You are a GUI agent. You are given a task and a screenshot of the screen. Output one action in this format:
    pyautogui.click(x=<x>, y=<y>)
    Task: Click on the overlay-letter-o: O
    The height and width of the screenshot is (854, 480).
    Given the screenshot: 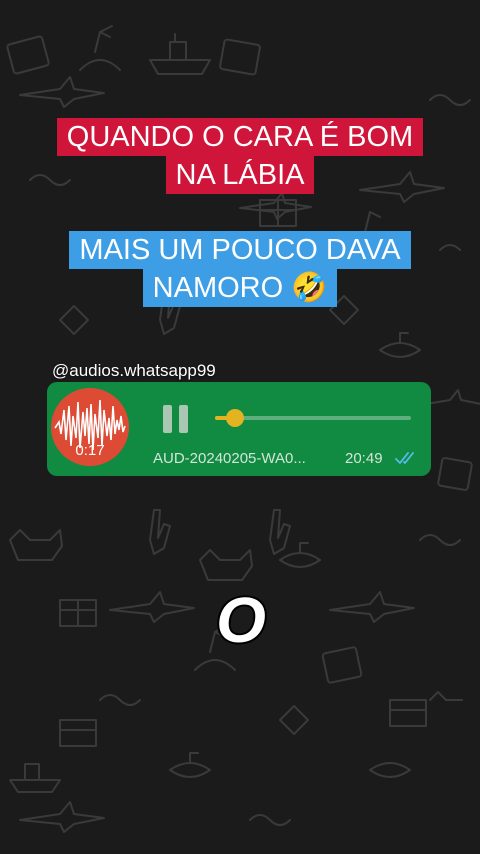 What is the action you would take?
    pyautogui.click(x=241, y=619)
    